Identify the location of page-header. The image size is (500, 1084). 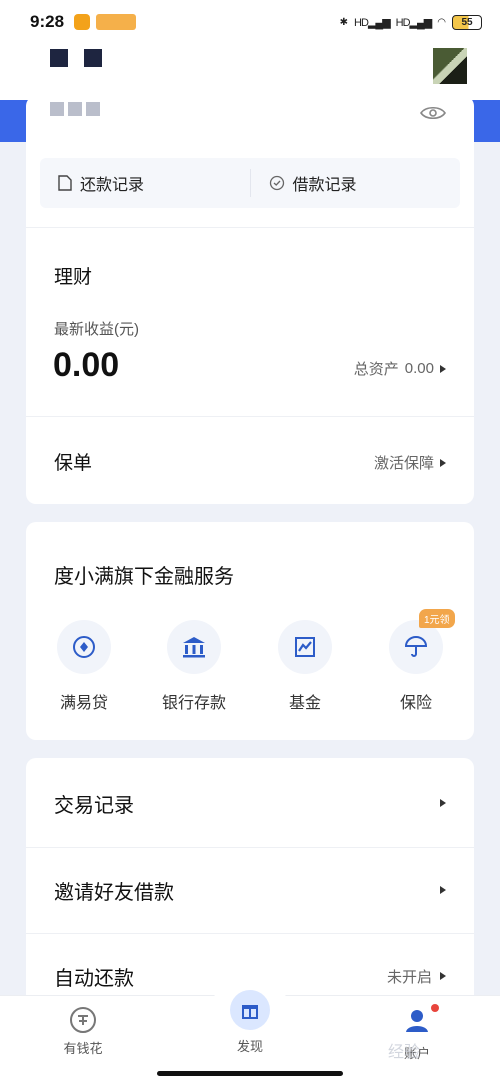
(250, 72).